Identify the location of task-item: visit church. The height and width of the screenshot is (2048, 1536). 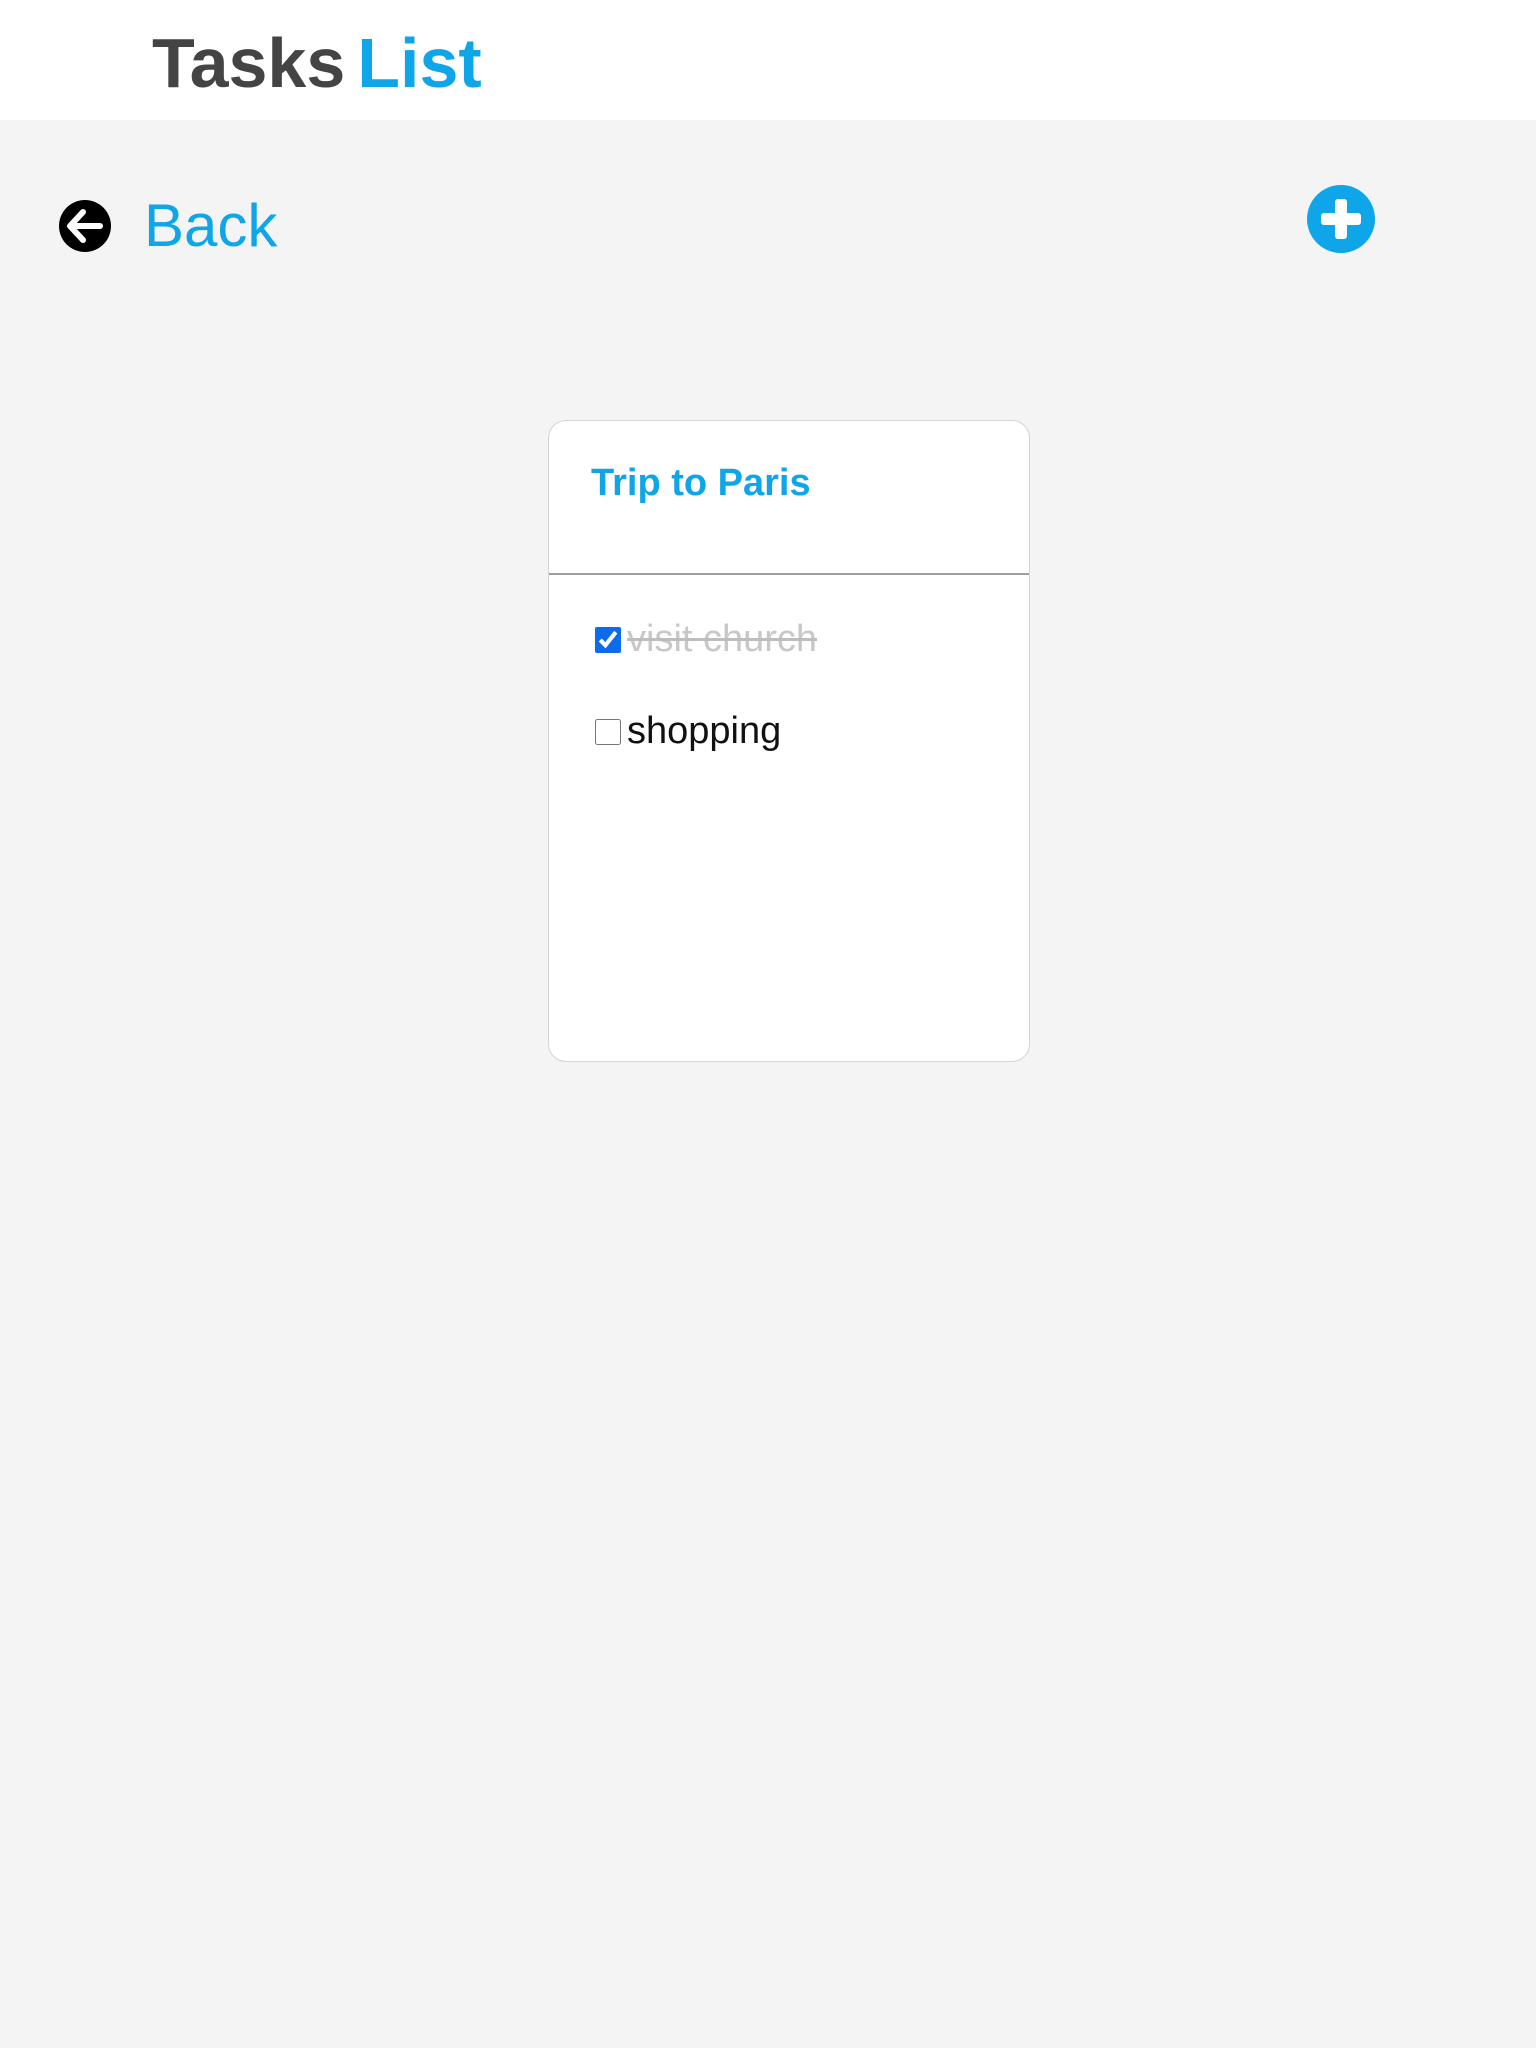
(706, 640).